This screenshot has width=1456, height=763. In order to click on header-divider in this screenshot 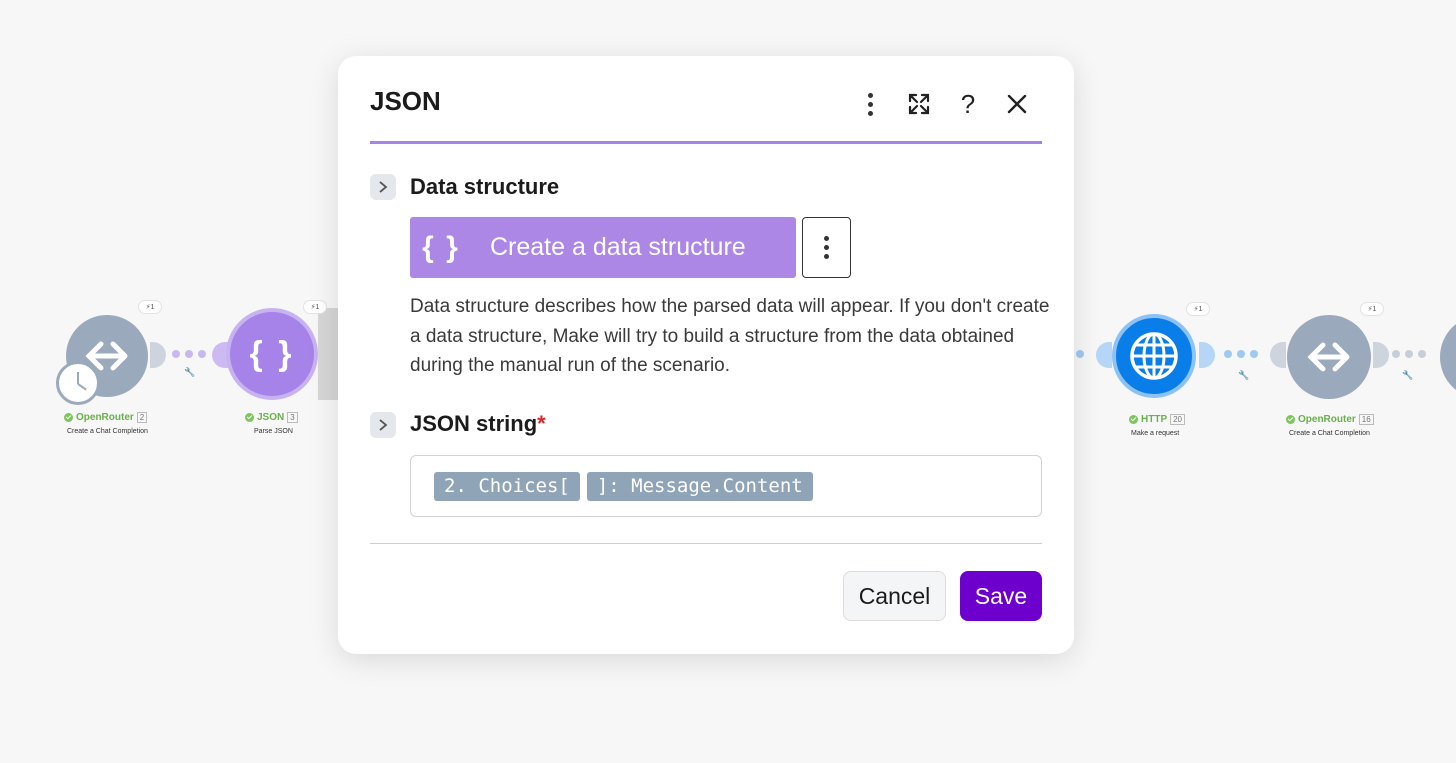, I will do `click(706, 142)`.